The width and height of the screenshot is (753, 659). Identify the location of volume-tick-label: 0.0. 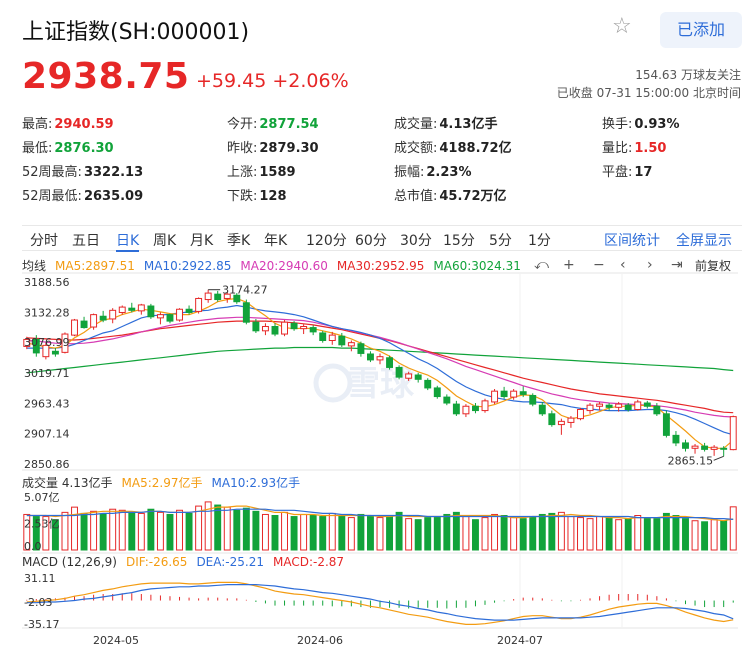
(33, 546).